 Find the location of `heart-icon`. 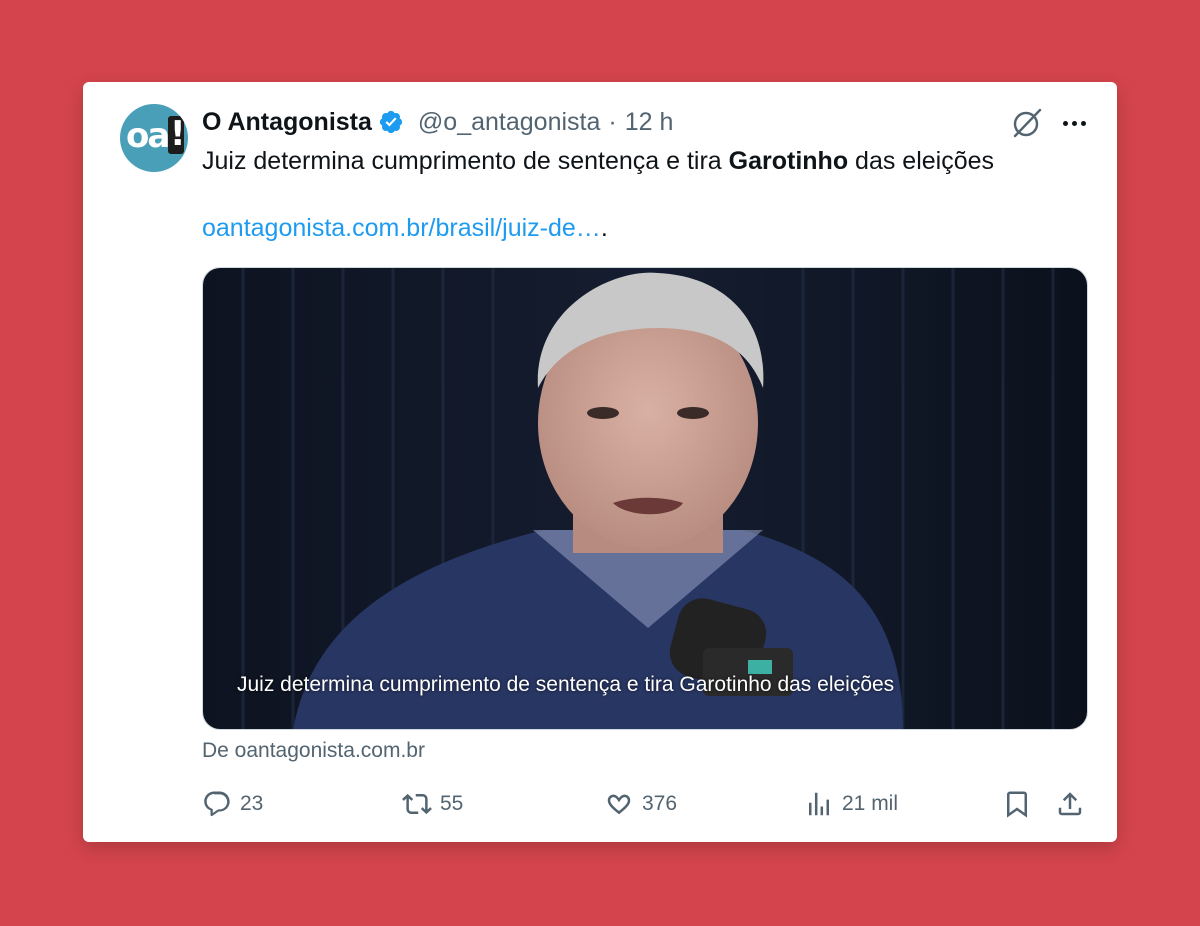

heart-icon is located at coordinates (619, 804).